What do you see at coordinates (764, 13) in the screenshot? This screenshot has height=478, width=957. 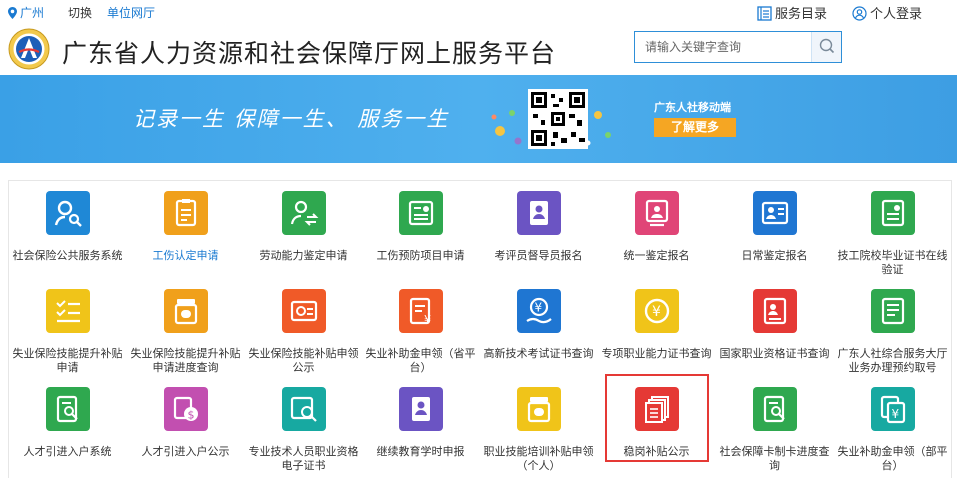 I see `catalog-icon` at bounding box center [764, 13].